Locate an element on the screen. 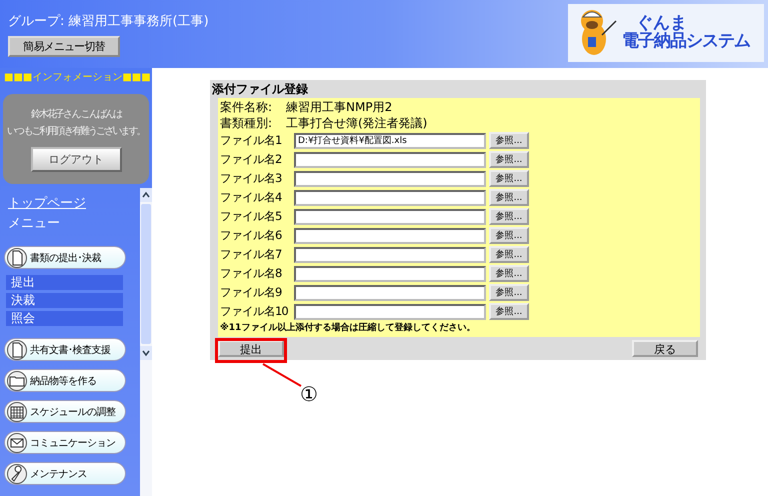 The width and height of the screenshot is (768, 496). field-label: ファイル名8 is located at coordinates (251, 273).